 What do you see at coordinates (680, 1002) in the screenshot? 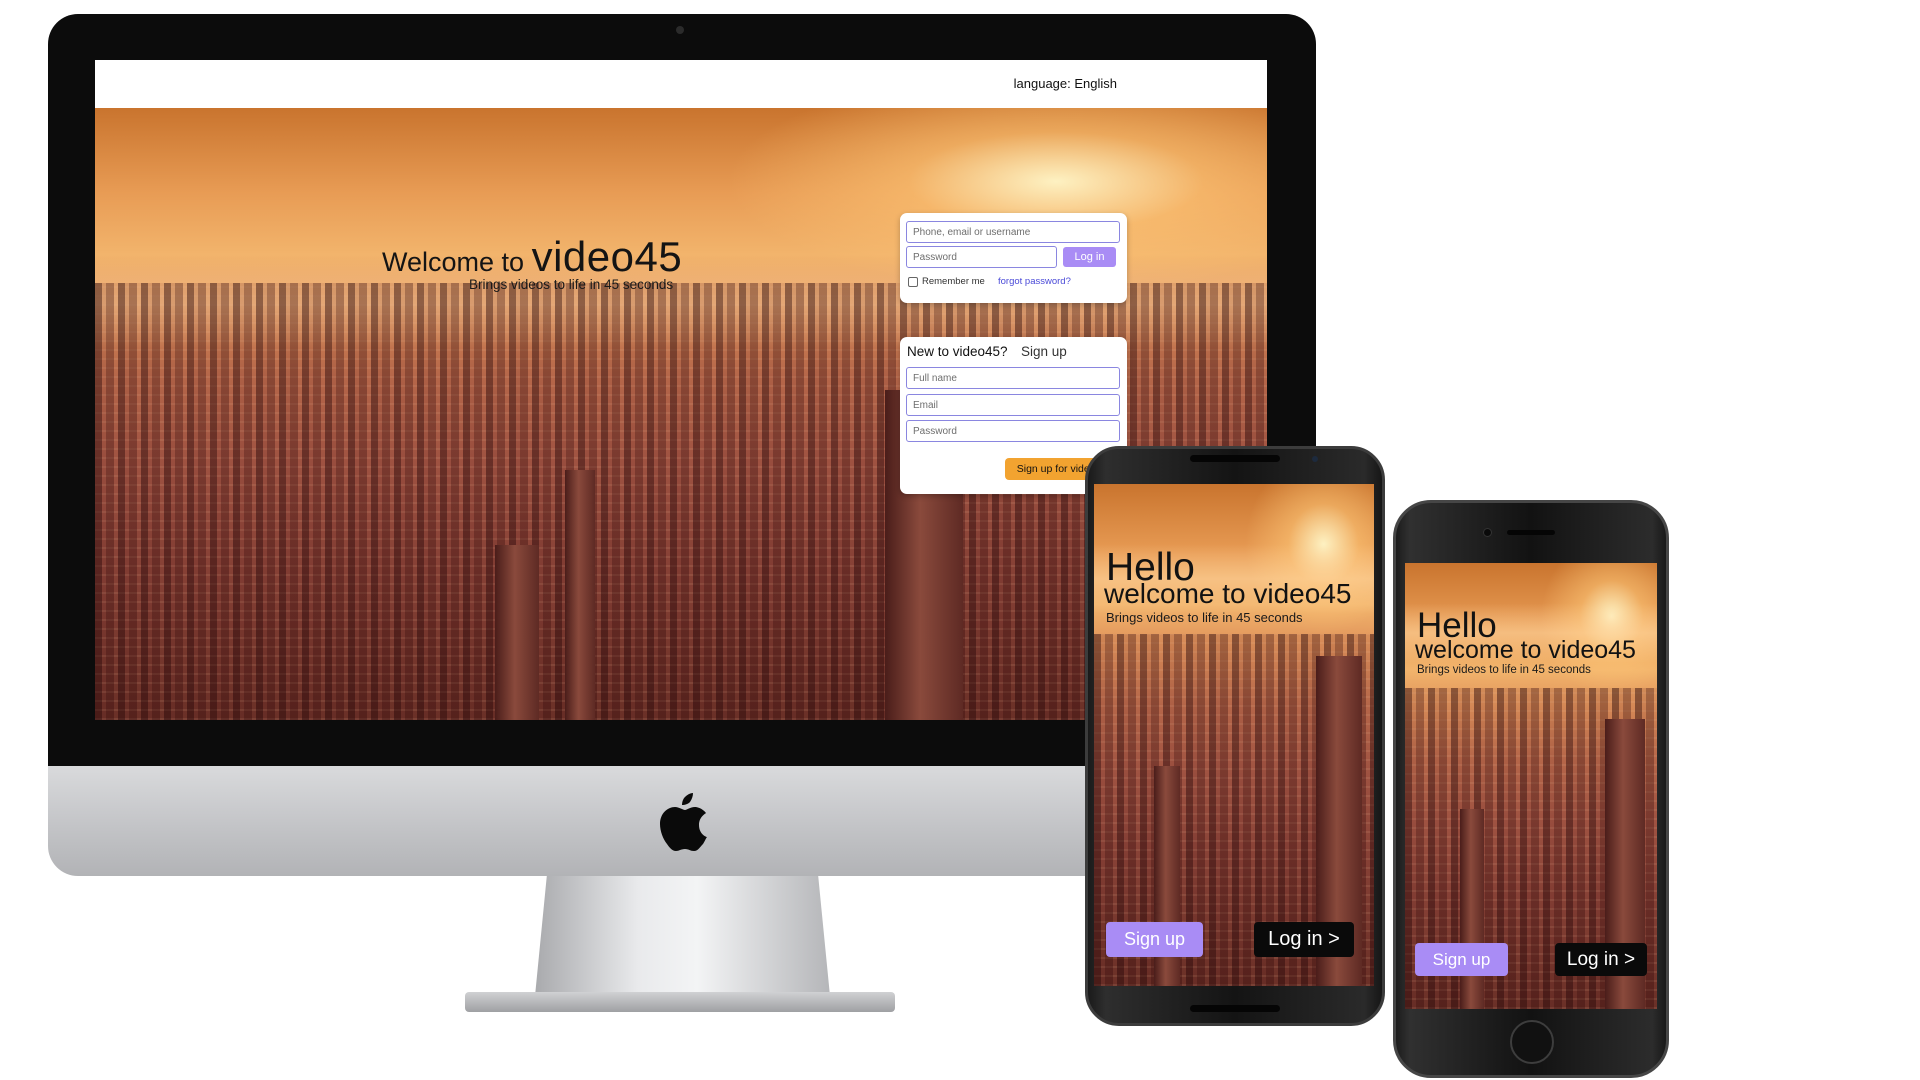
I see `imac-stand-base` at bounding box center [680, 1002].